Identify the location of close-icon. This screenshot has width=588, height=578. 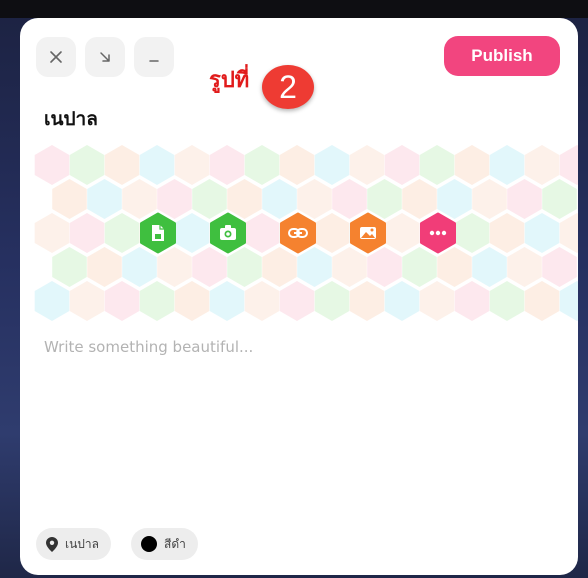
(56, 57).